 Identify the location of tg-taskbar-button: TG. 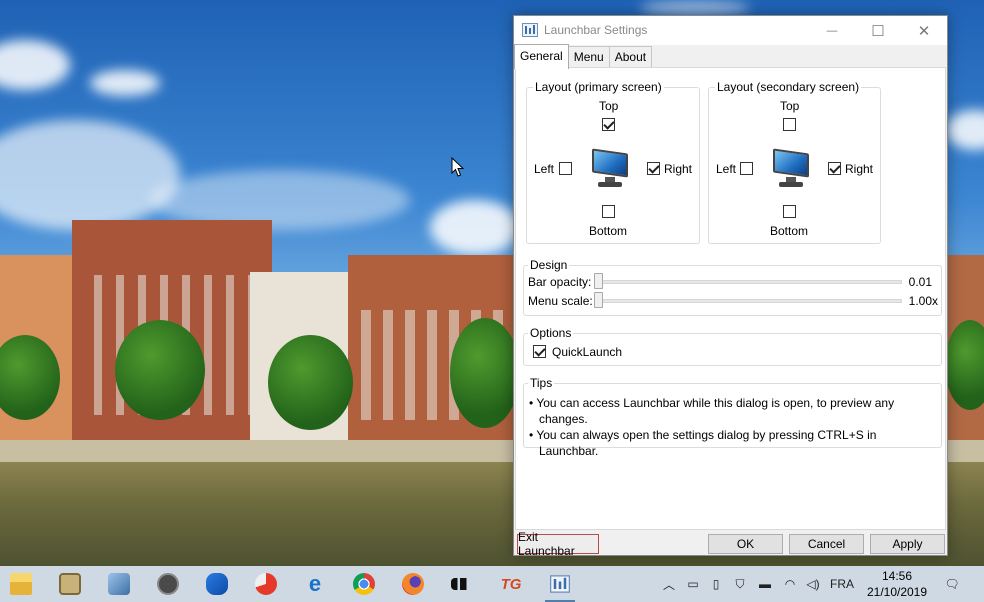
(511, 584).